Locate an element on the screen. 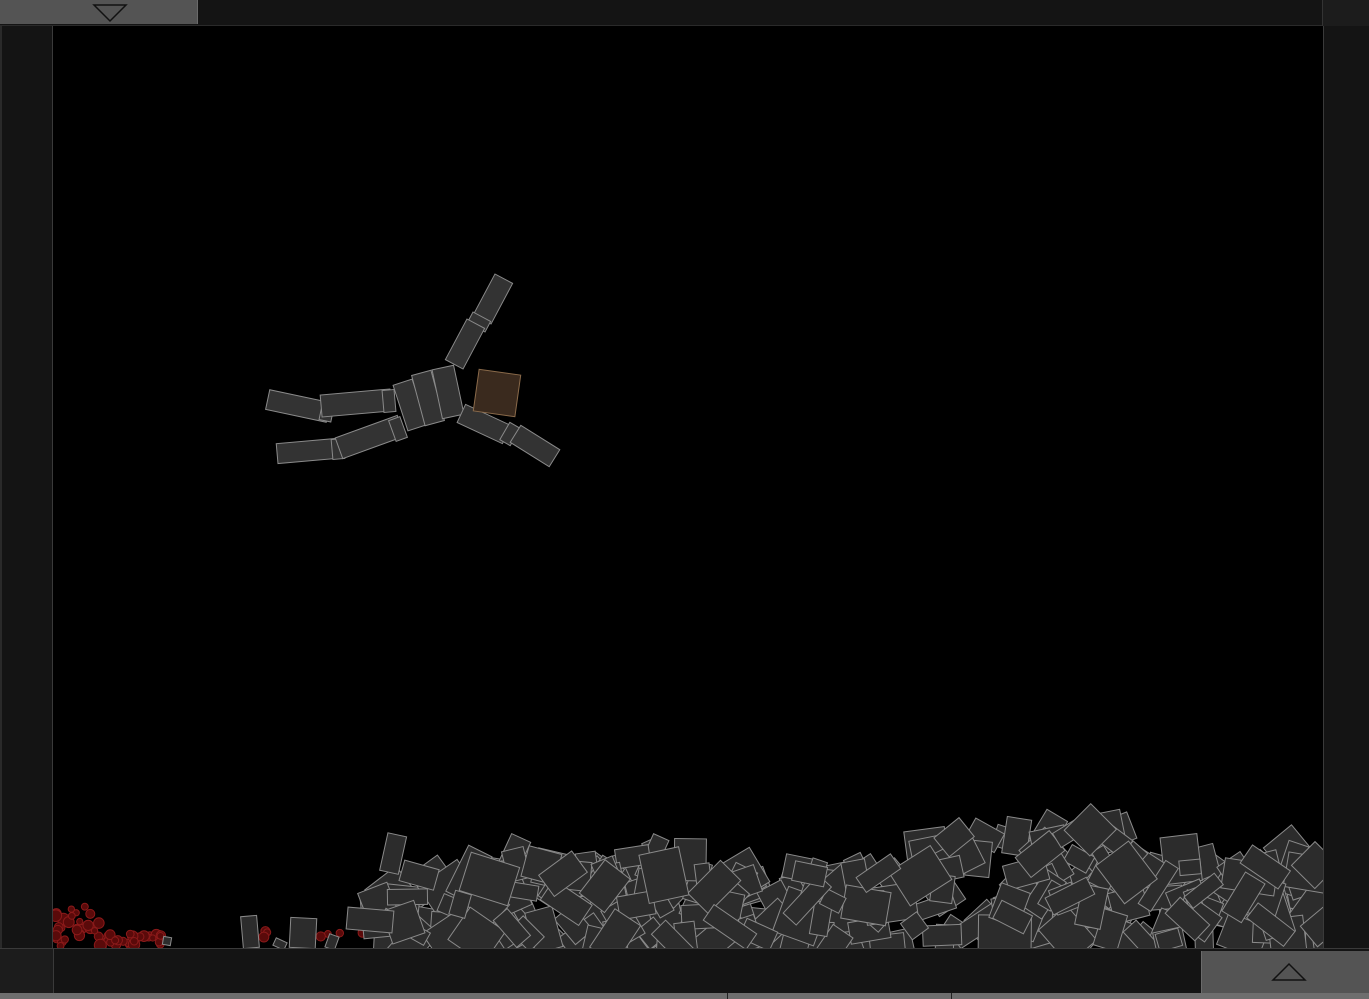 This screenshot has height=999, width=1369. top-menu-toggle is located at coordinates (99, 12).